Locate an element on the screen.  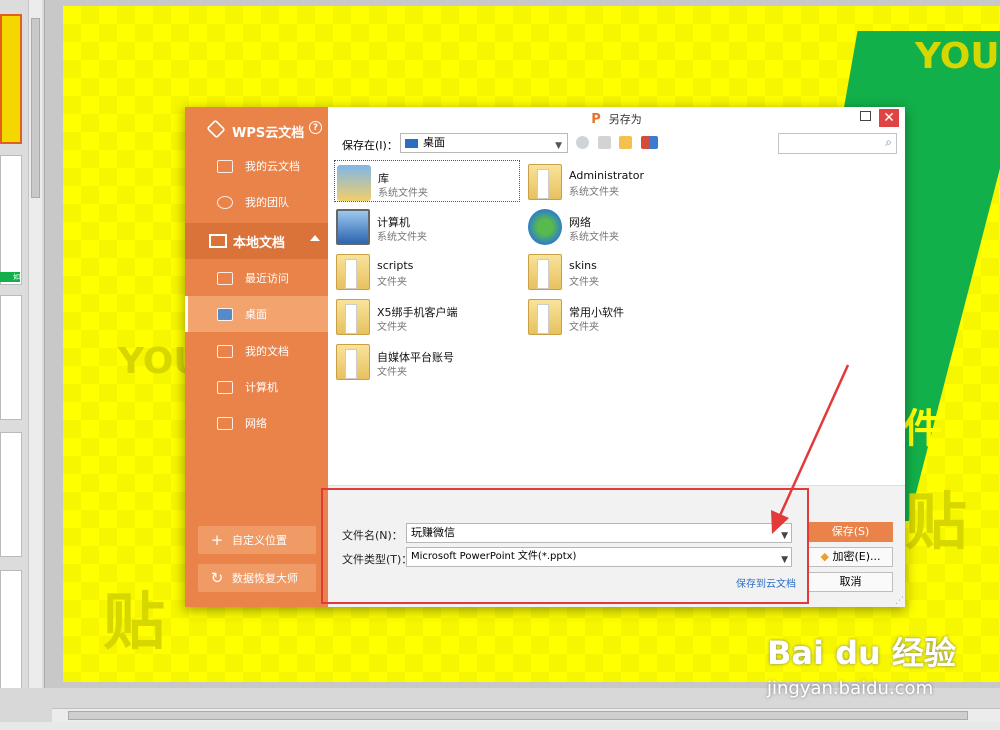
save-button: 保存(S) is located at coordinates (850, 532).